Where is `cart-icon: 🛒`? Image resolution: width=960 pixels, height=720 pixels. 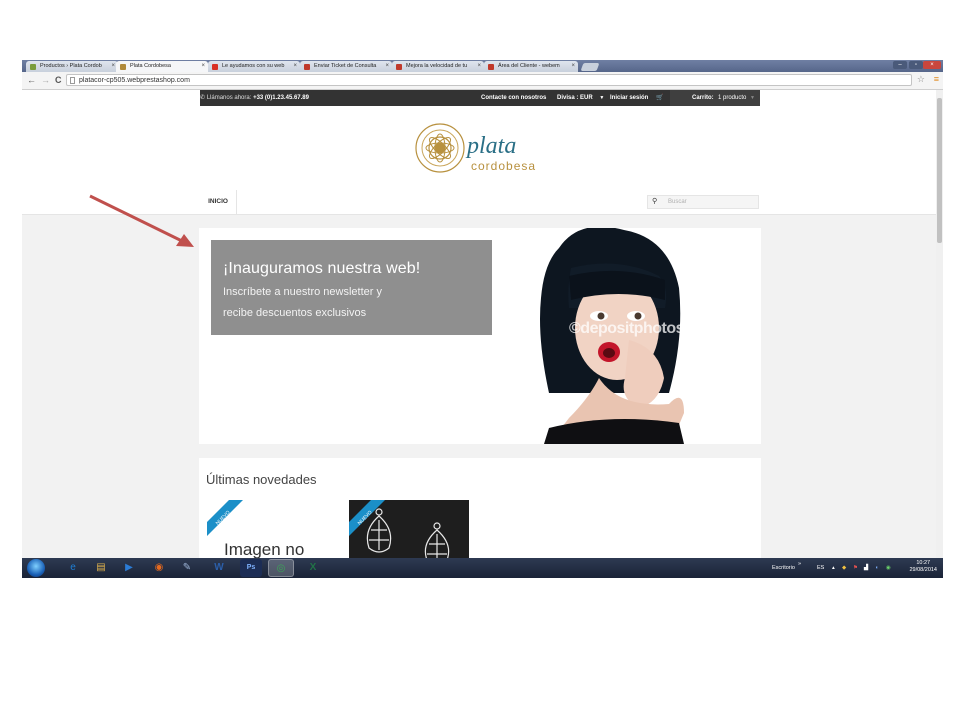 cart-icon: 🛒 is located at coordinates (659, 98).